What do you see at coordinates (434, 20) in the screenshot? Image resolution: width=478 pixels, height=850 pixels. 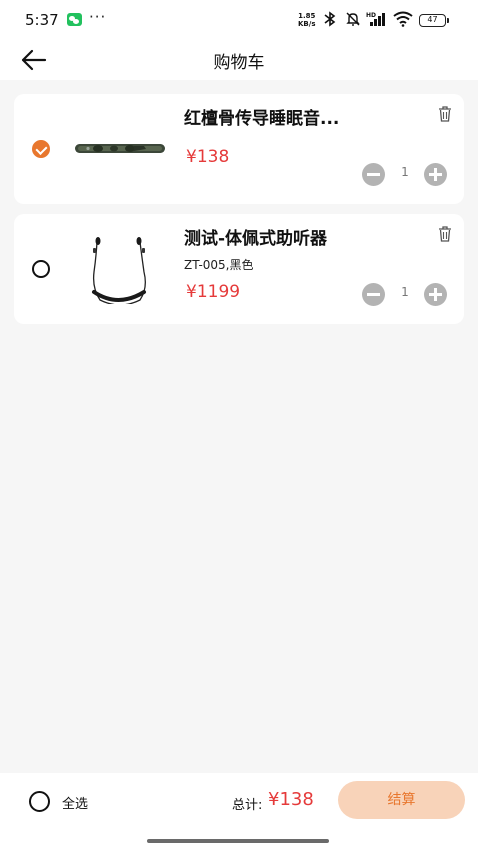 I see `battery-icon: 47` at bounding box center [434, 20].